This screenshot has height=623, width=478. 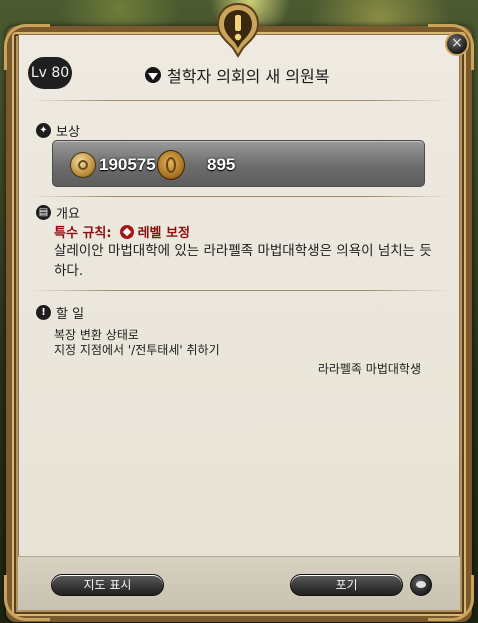 What do you see at coordinates (248, 76) in the screenshot?
I see `quest-title-text: 철학자 의회의 새 의원복` at bounding box center [248, 76].